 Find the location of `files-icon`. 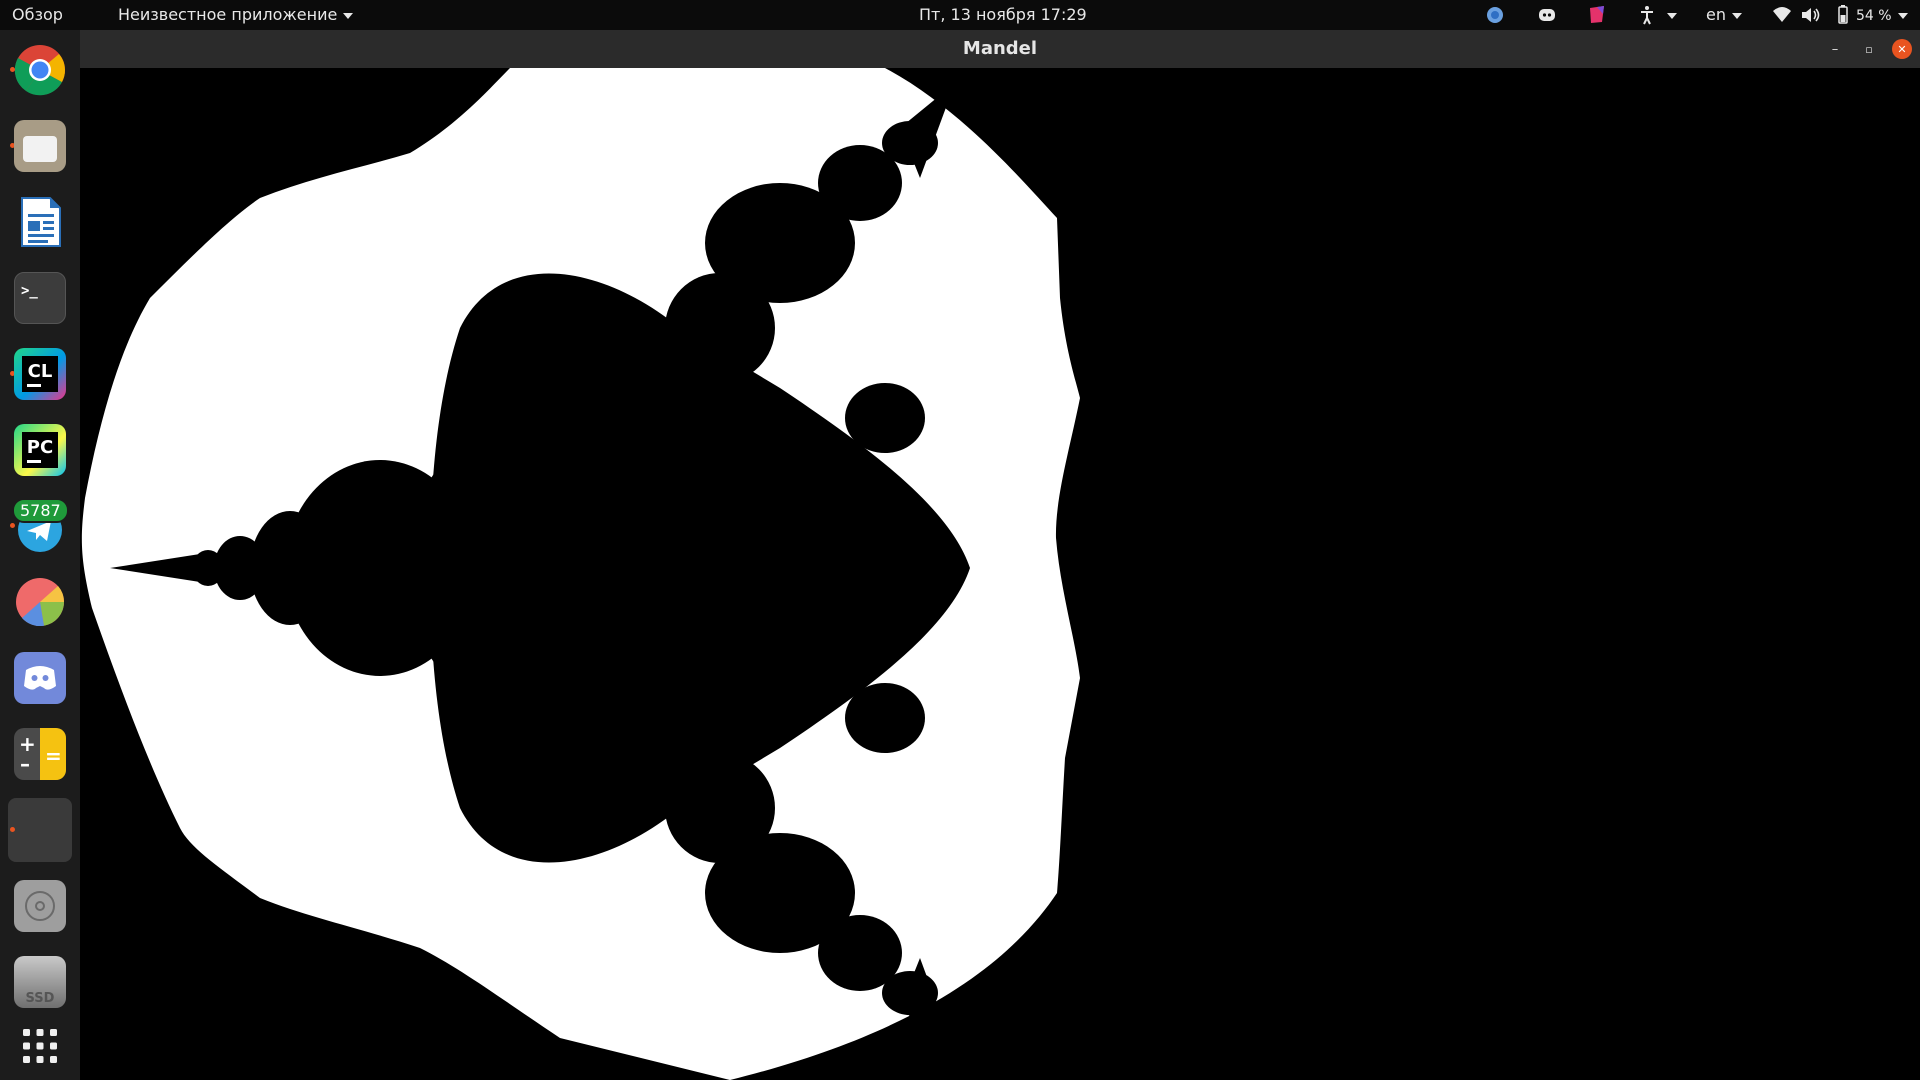

files-icon is located at coordinates (40, 146).